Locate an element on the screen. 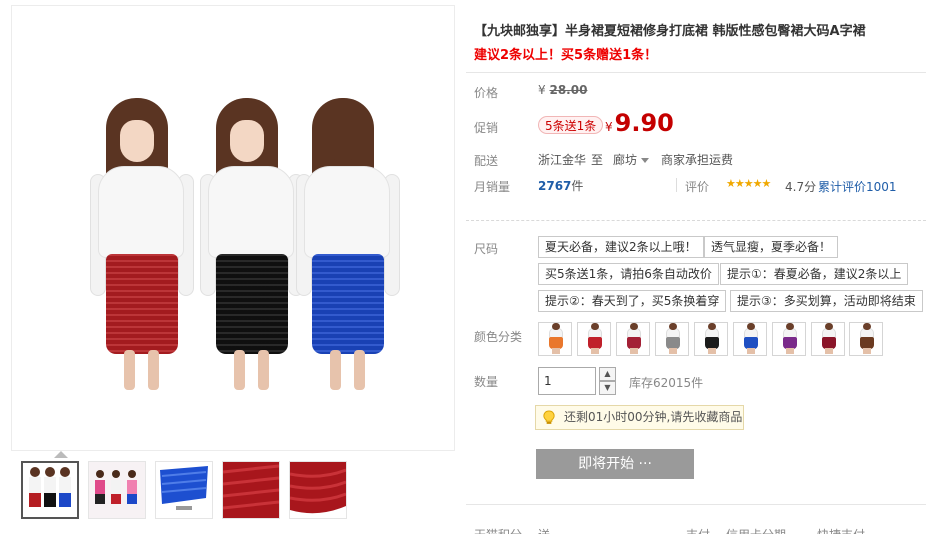 This screenshot has width=930, height=534. rating-score: 4.7分 is located at coordinates (801, 187).